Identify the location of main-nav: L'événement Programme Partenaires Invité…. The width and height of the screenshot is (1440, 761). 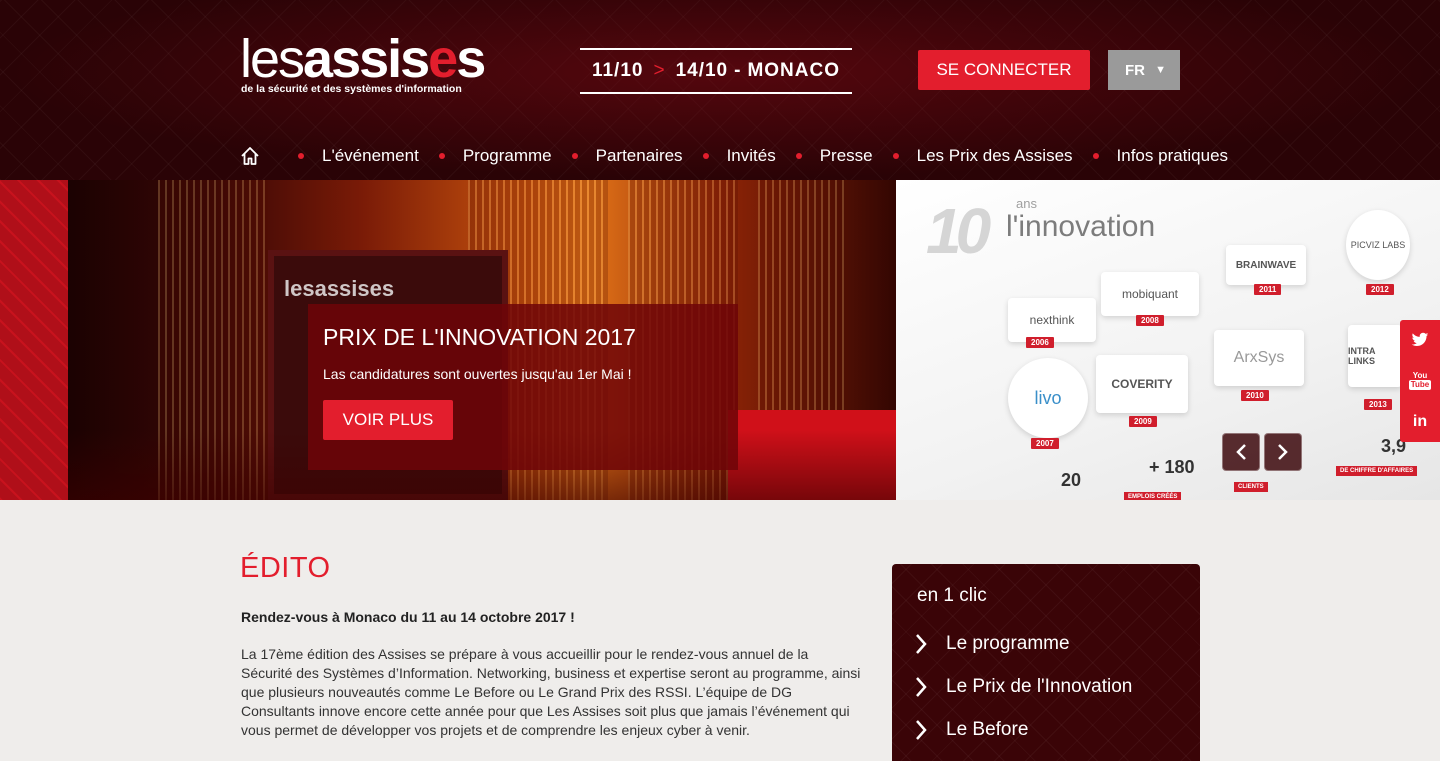
(734, 156).